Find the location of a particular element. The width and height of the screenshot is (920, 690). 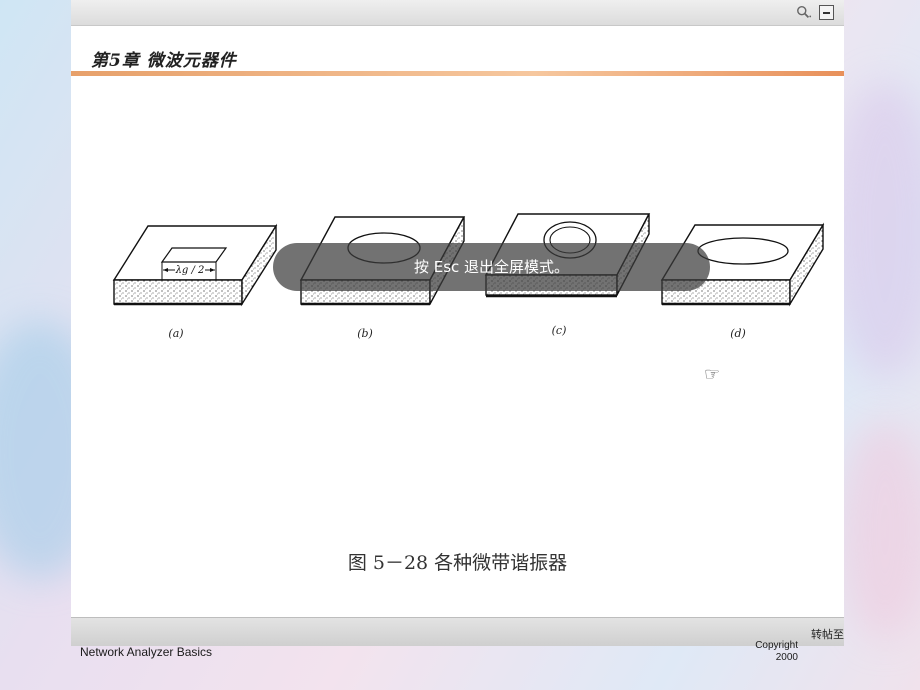

viewer-toolbar is located at coordinates (457, 13).